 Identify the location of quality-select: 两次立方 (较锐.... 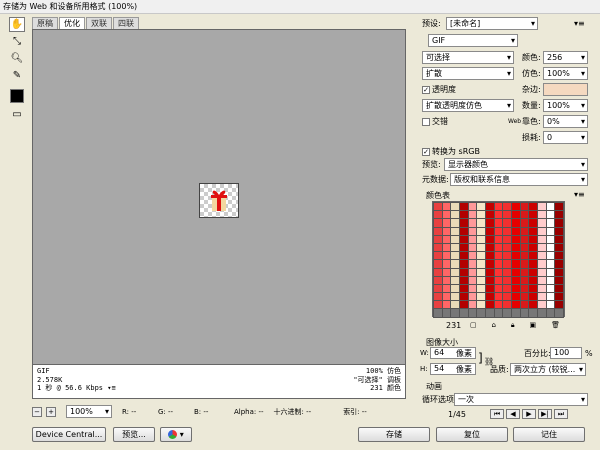
(548, 369).